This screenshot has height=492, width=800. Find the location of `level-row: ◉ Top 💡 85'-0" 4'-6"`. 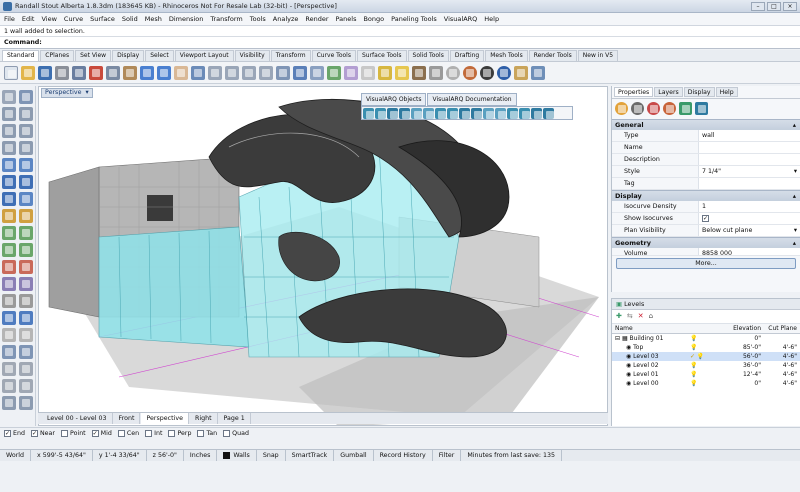

level-row: ◉ Top 💡 85'-0" 4'-6" is located at coordinates (706, 347).